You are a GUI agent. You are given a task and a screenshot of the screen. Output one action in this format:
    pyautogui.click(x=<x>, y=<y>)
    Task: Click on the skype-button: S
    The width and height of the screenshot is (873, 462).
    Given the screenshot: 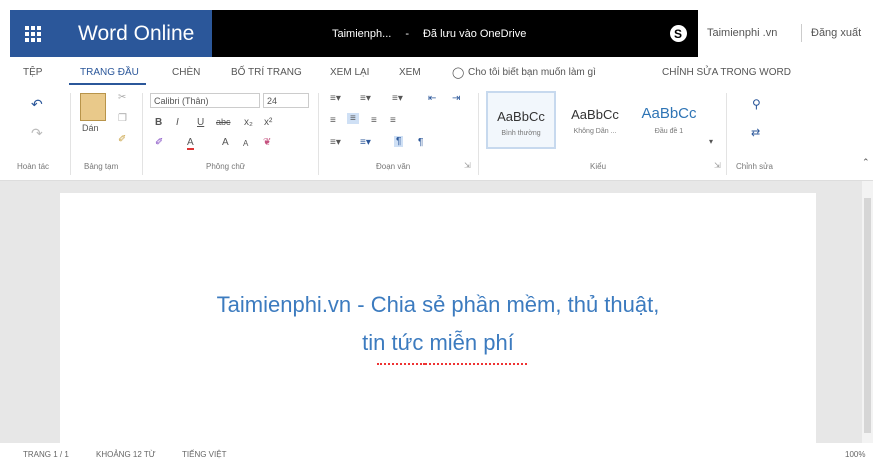 What is the action you would take?
    pyautogui.click(x=678, y=33)
    